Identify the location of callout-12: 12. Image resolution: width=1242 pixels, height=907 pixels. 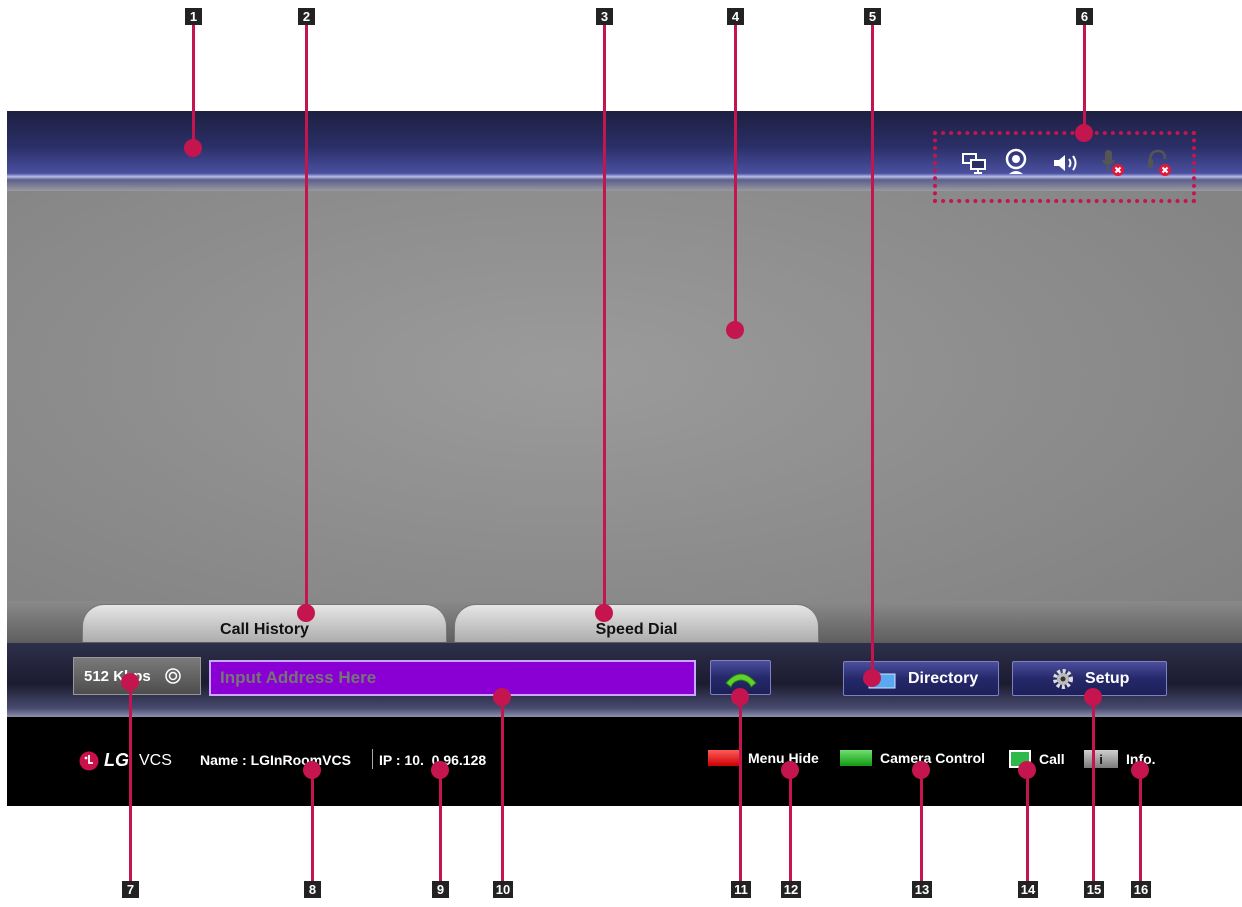
(791, 889).